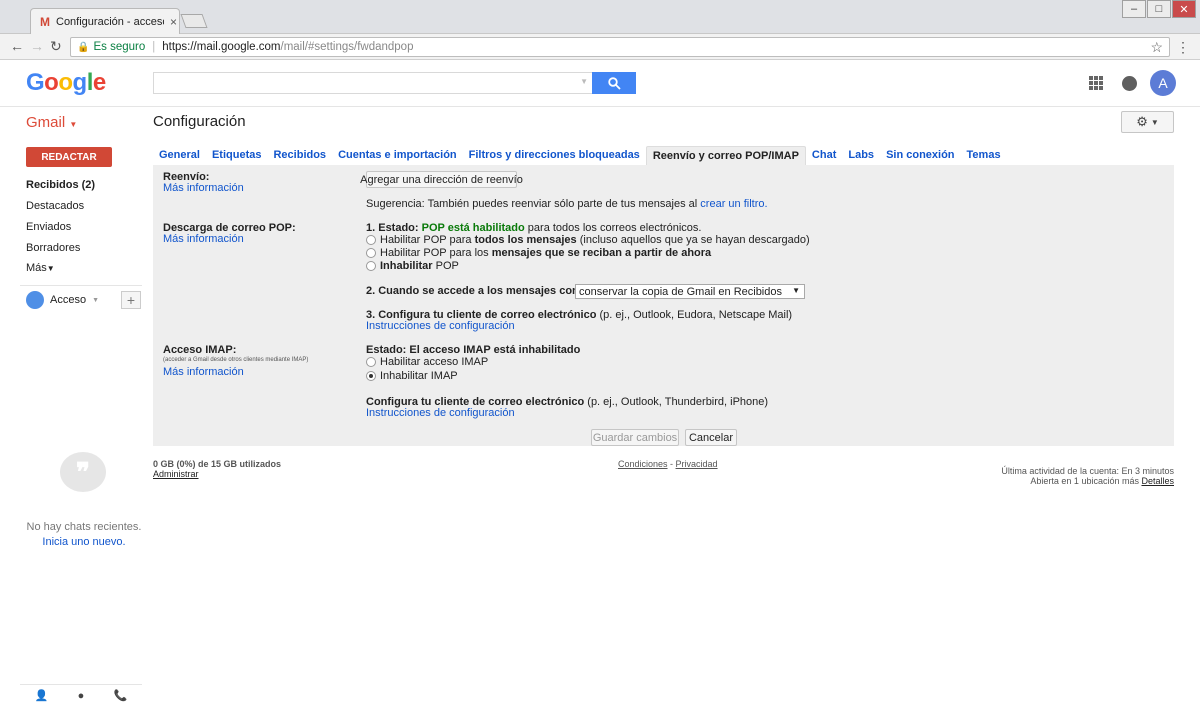  What do you see at coordinates (473, 350) in the screenshot?
I see `imap-status: Estado: El acceso IMAP está inhabilitado` at bounding box center [473, 350].